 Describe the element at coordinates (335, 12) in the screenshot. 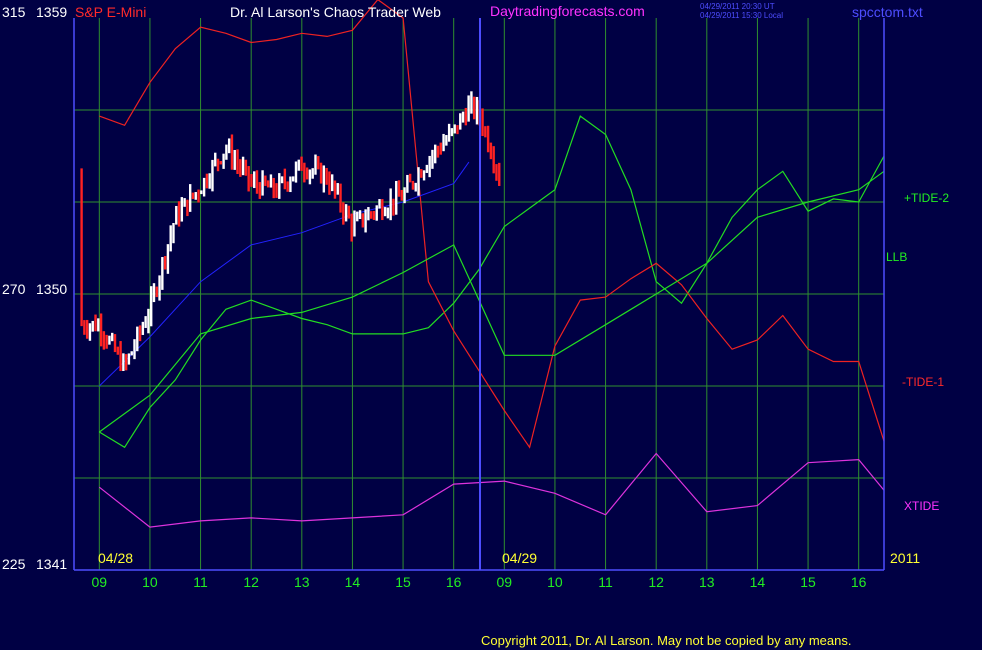

I see `page-title: Dr. Al Larson's Chaos Trader Web` at that location.